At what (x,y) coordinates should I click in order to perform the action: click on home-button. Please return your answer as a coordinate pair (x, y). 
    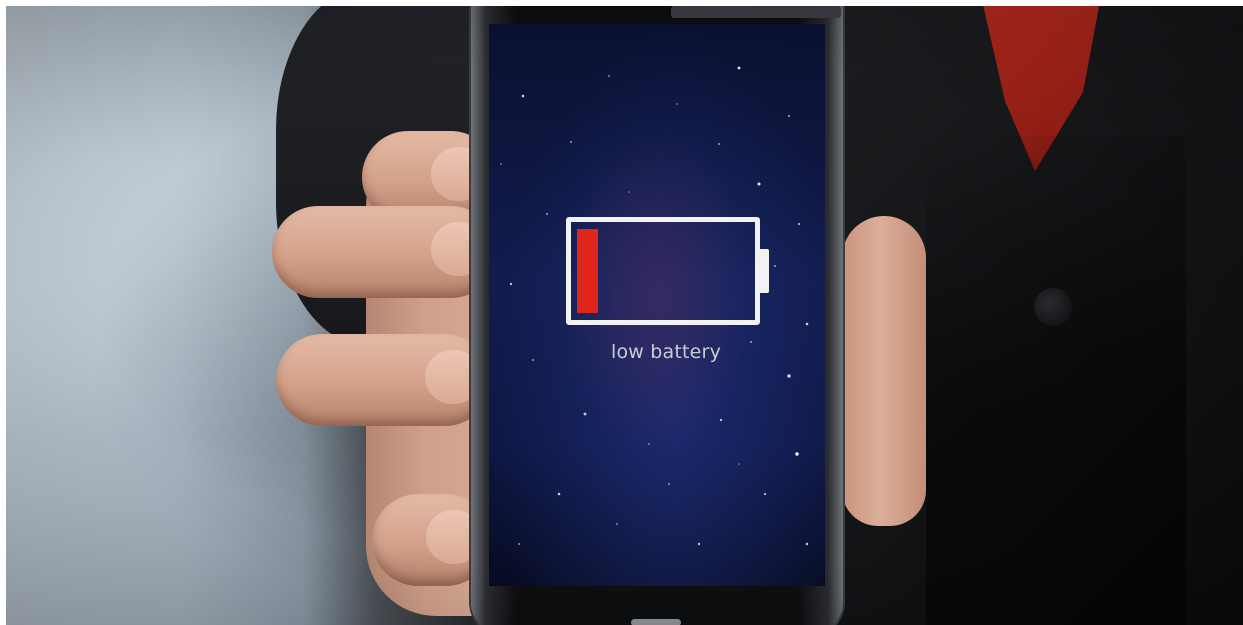
    Looking at the image, I should click on (656, 622).